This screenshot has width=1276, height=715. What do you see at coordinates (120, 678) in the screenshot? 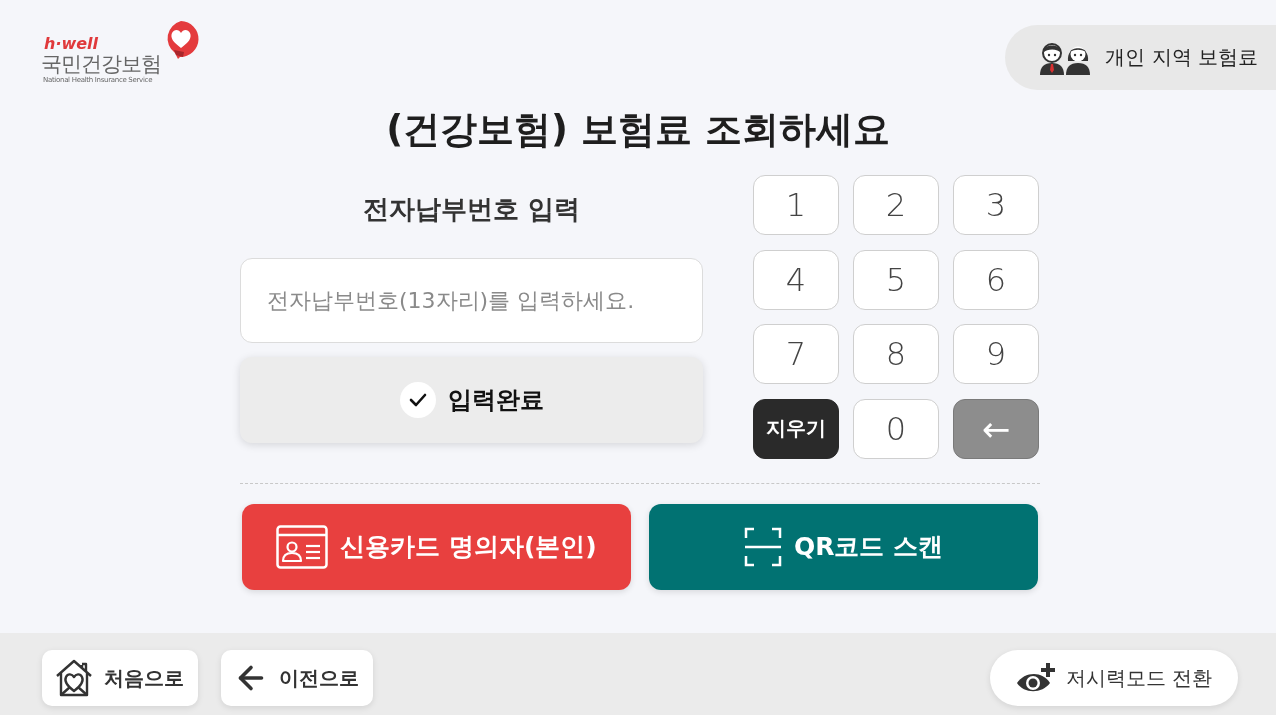
I see `home-button: 처음으로` at bounding box center [120, 678].